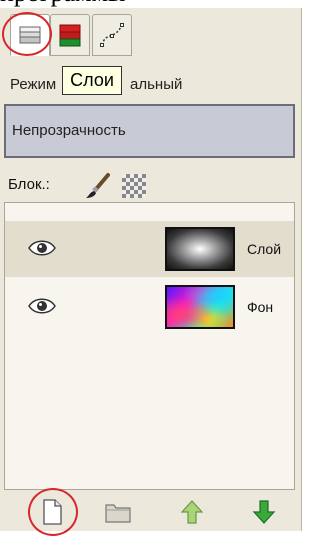 This screenshot has width=320, height=536. Describe the element at coordinates (260, 307) in the screenshot. I see `layer-name: Фон` at that location.